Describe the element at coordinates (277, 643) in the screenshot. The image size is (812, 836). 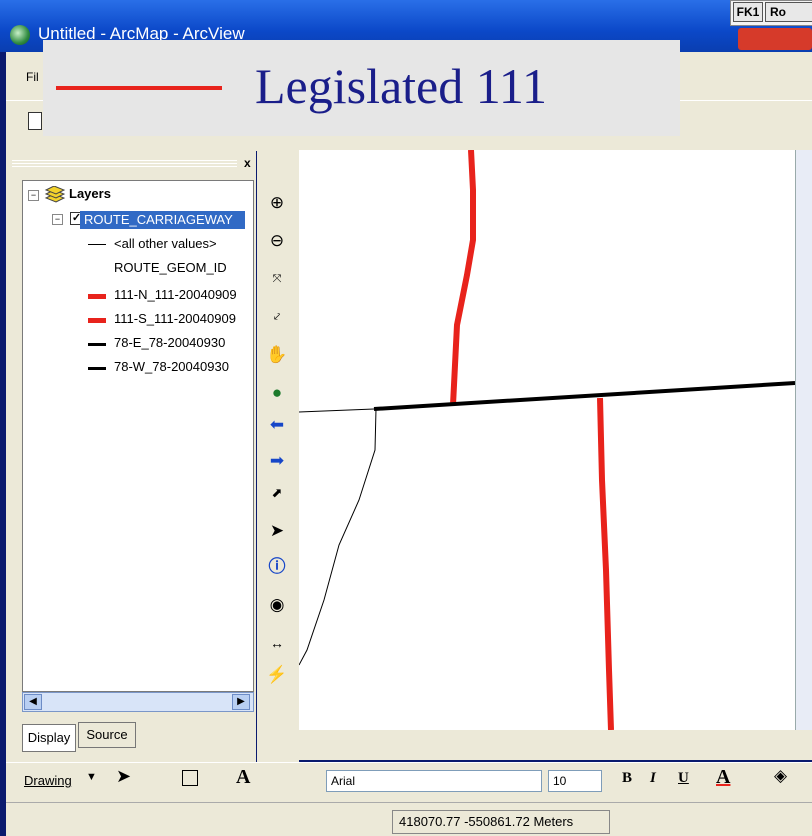
I see `measure-icon: ↔` at that location.